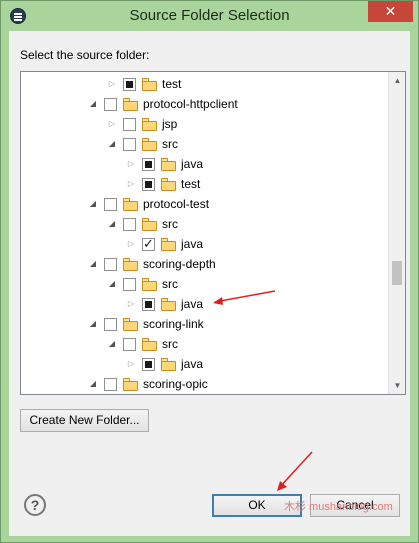 The height and width of the screenshot is (543, 419). Describe the element at coordinates (397, 80) in the screenshot. I see `scroll-up-icon: ▲` at that location.